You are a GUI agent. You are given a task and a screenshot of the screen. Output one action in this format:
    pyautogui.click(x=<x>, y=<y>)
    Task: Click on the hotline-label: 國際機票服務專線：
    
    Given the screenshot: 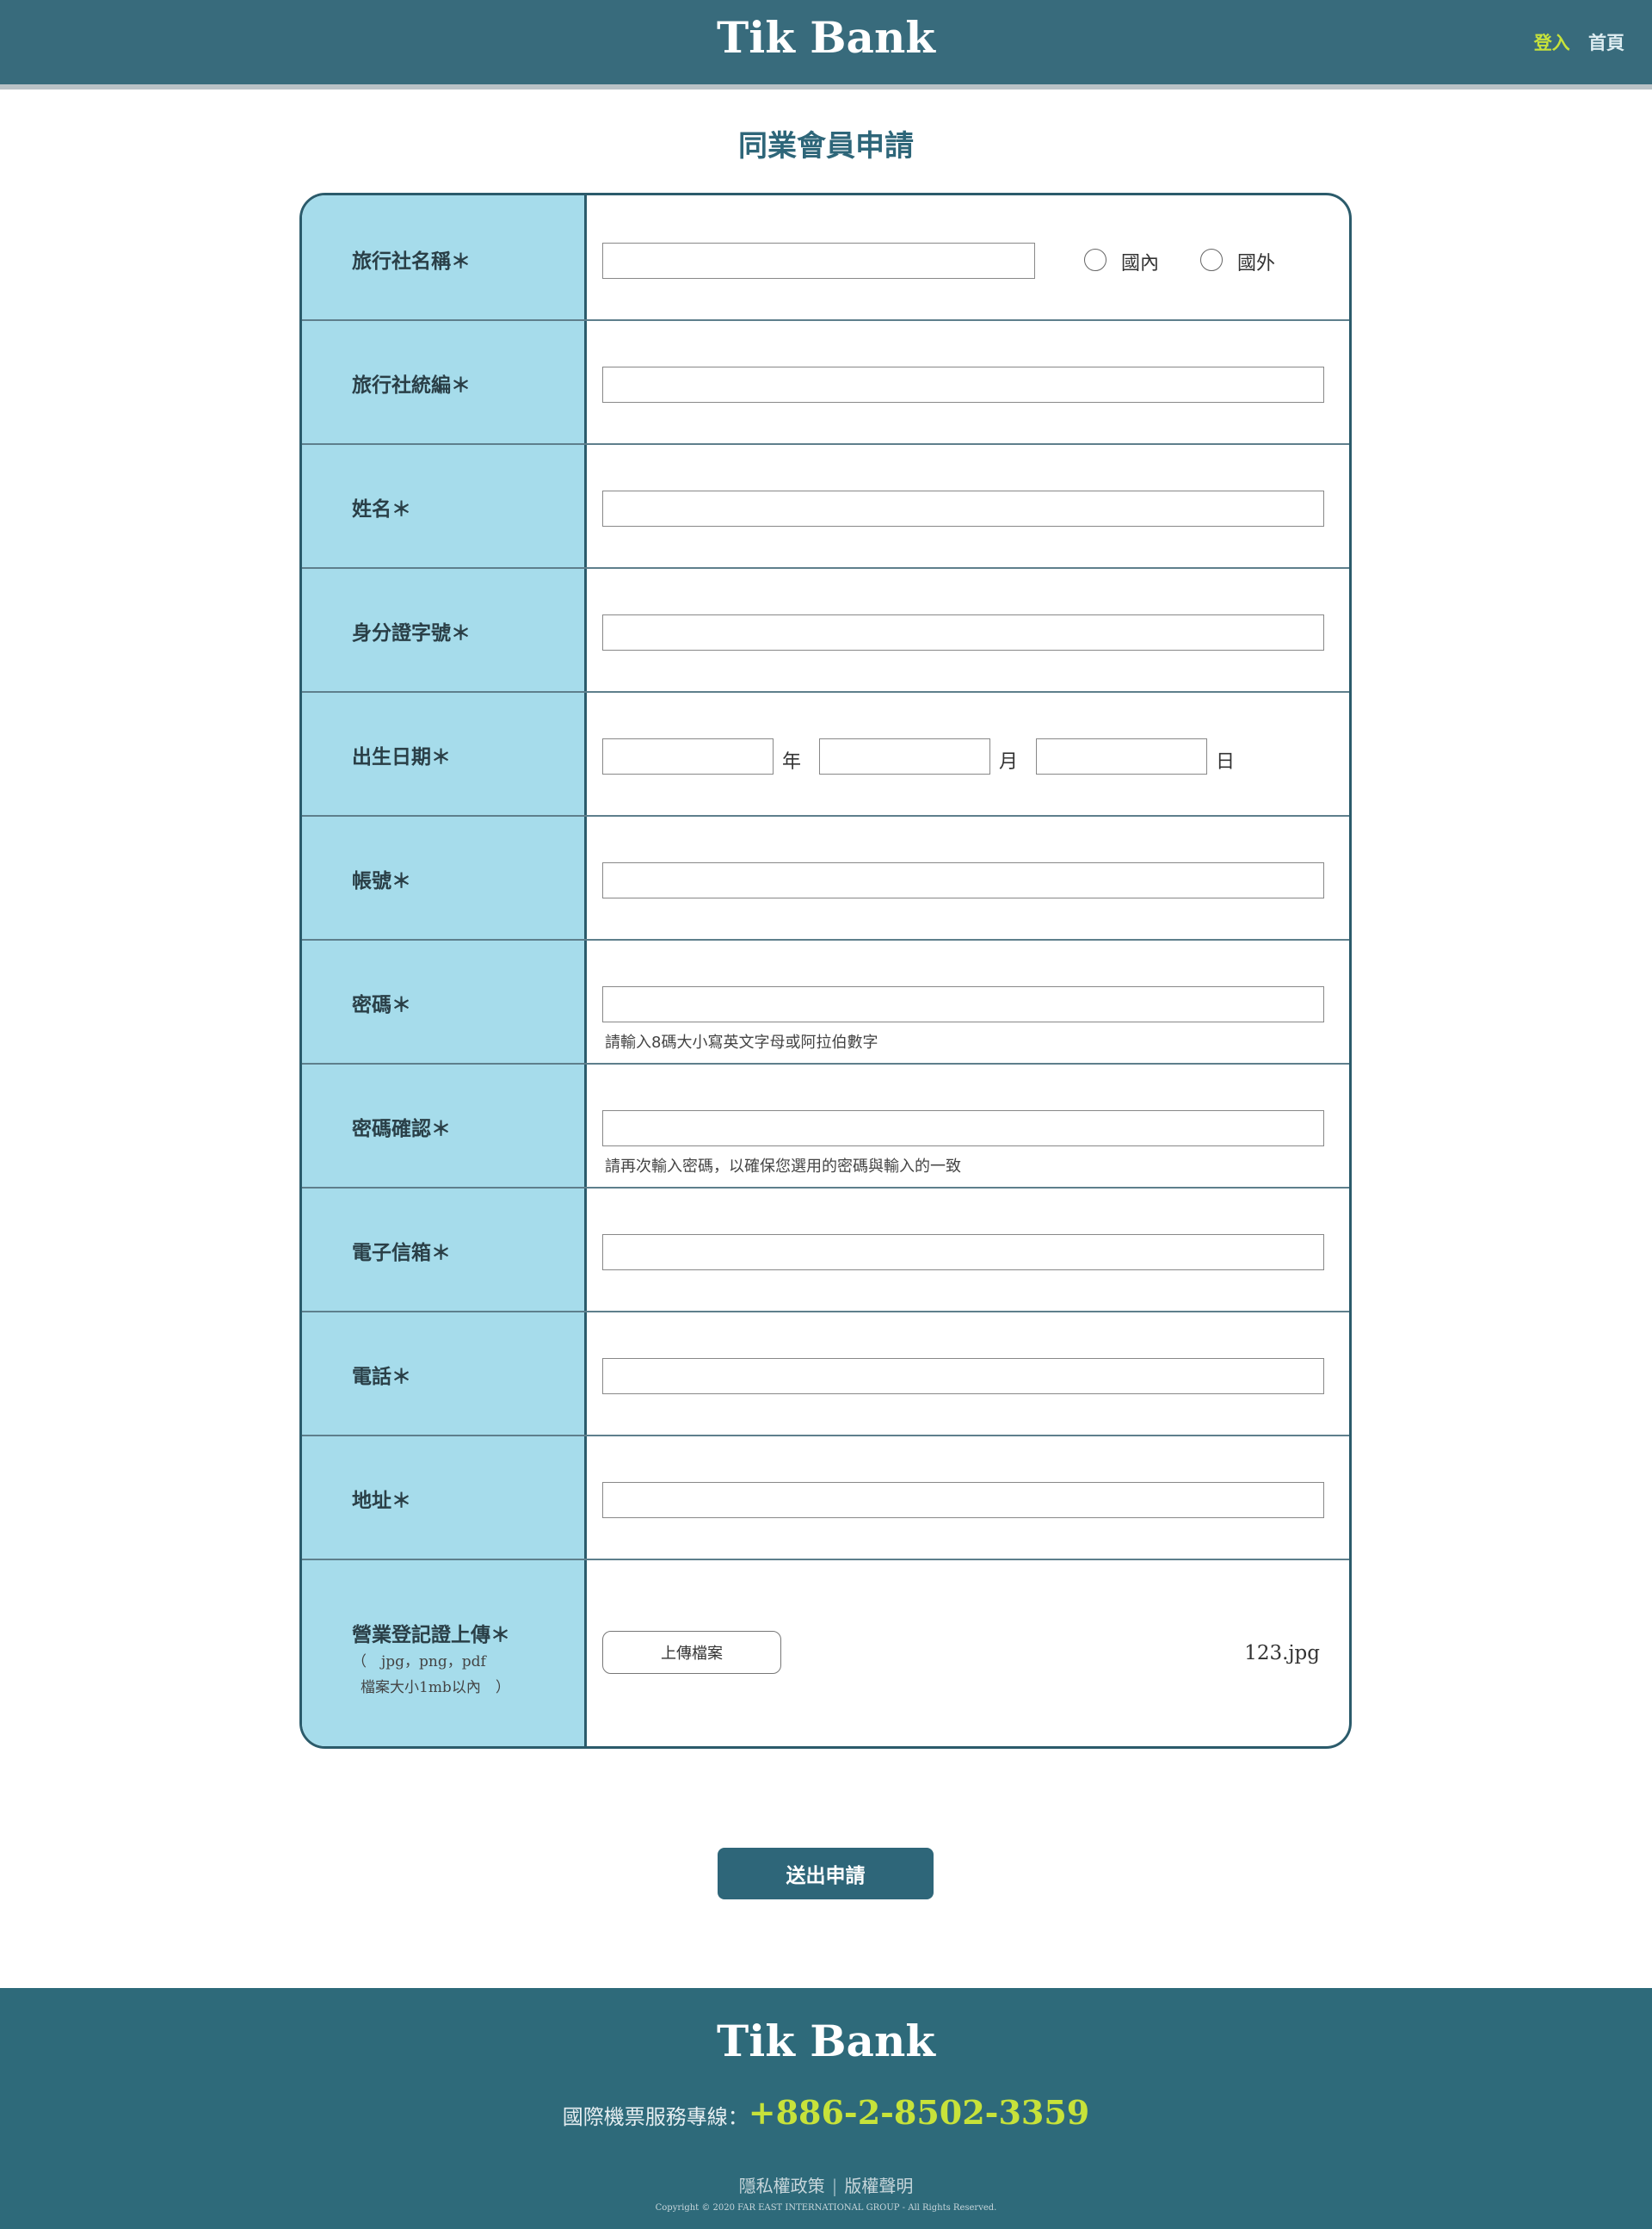 What is the action you would take?
    pyautogui.click(x=655, y=2117)
    